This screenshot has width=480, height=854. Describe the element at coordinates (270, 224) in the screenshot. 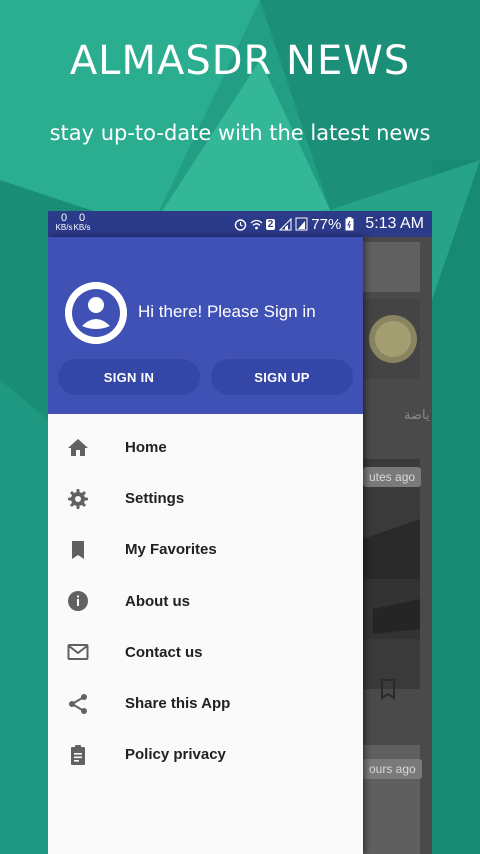

I see `sim-badge: 2` at that location.